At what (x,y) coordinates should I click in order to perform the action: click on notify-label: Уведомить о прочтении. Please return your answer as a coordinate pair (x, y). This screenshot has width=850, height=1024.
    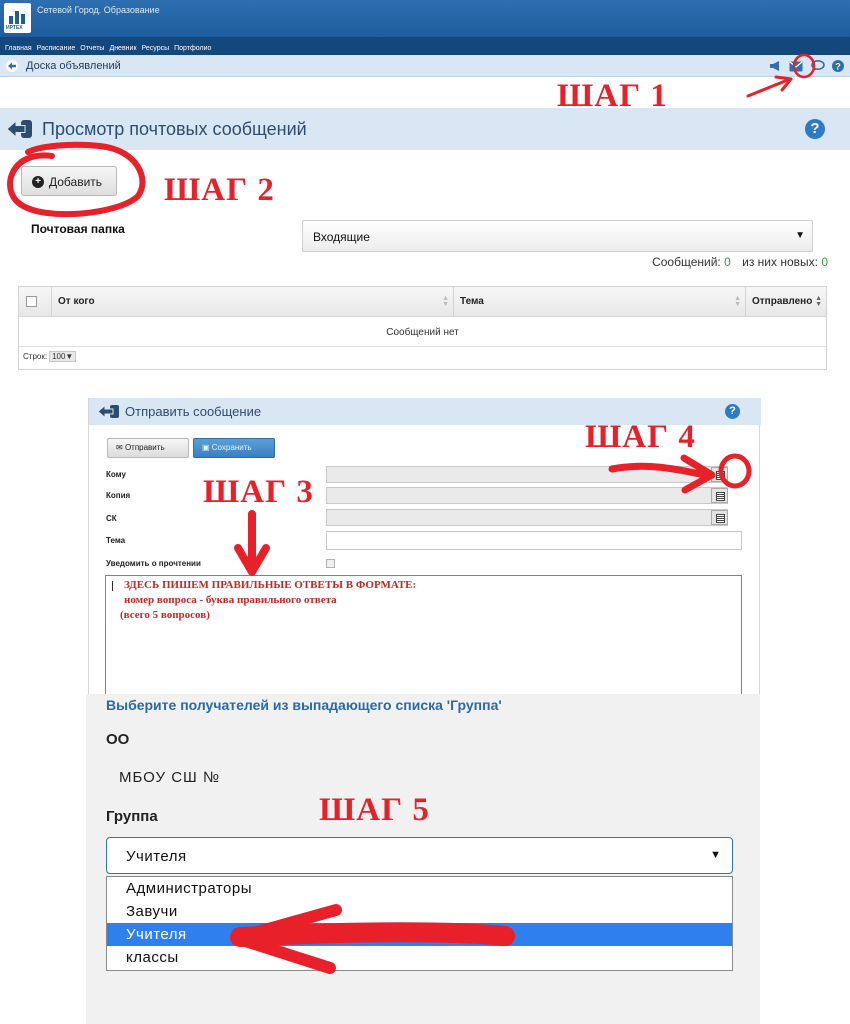
    Looking at the image, I should click on (153, 563).